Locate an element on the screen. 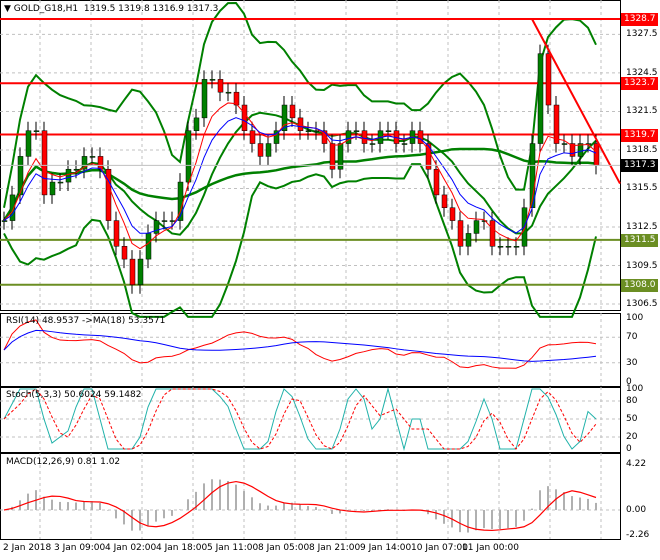 The height and width of the screenshot is (560, 660). time-axis-label: 8 Jan 21:00 is located at coordinates (335, 548).